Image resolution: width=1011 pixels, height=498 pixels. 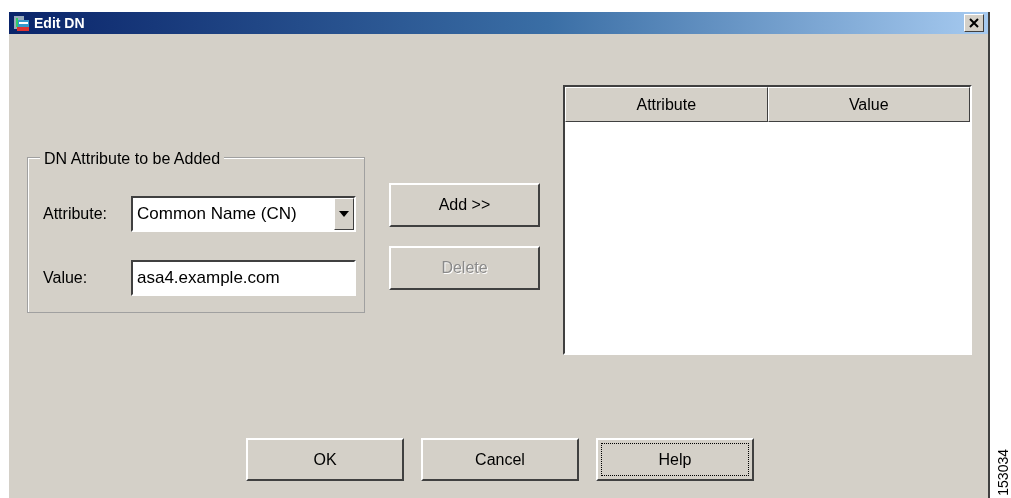 What do you see at coordinates (464, 205) in the screenshot?
I see `action-button: Add >>` at bounding box center [464, 205].